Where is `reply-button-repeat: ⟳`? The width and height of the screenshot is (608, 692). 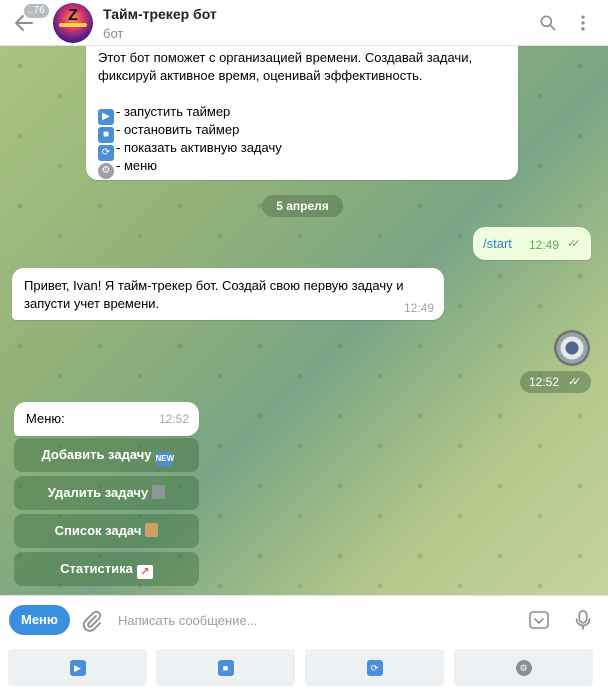
reply-button-repeat: ⟳ is located at coordinates (374, 667).